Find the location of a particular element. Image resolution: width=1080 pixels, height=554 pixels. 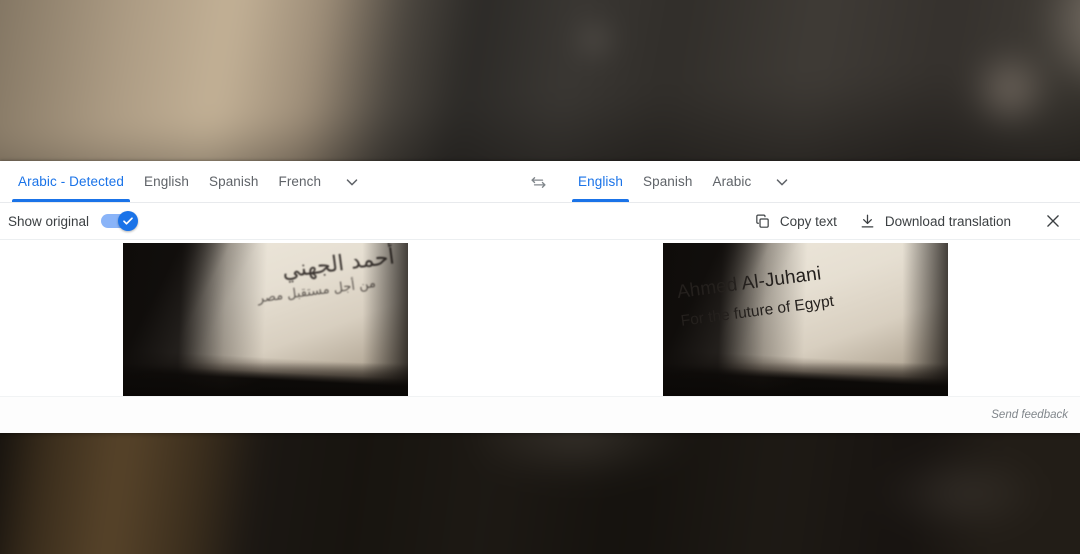

download-translation-button: Download translation is located at coordinates (935, 221).